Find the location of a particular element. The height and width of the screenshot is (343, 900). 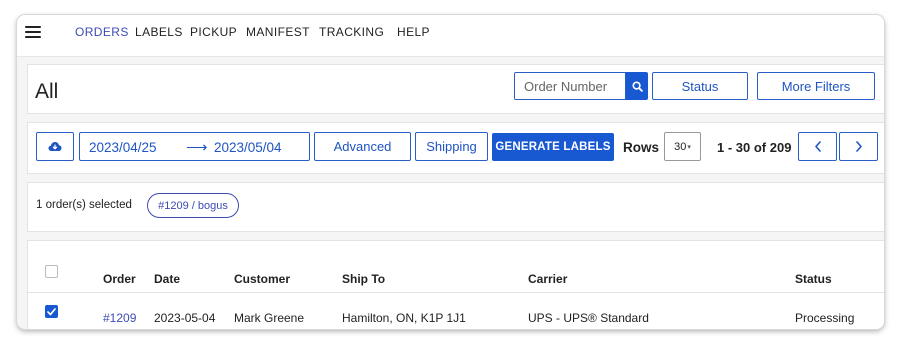

pagination-info: 1 - 30 of 209 is located at coordinates (754, 147).